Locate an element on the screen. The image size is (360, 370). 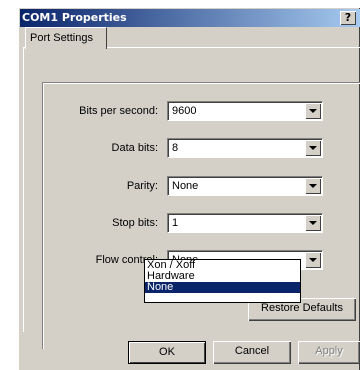
ok-button: OK is located at coordinates (167, 352).